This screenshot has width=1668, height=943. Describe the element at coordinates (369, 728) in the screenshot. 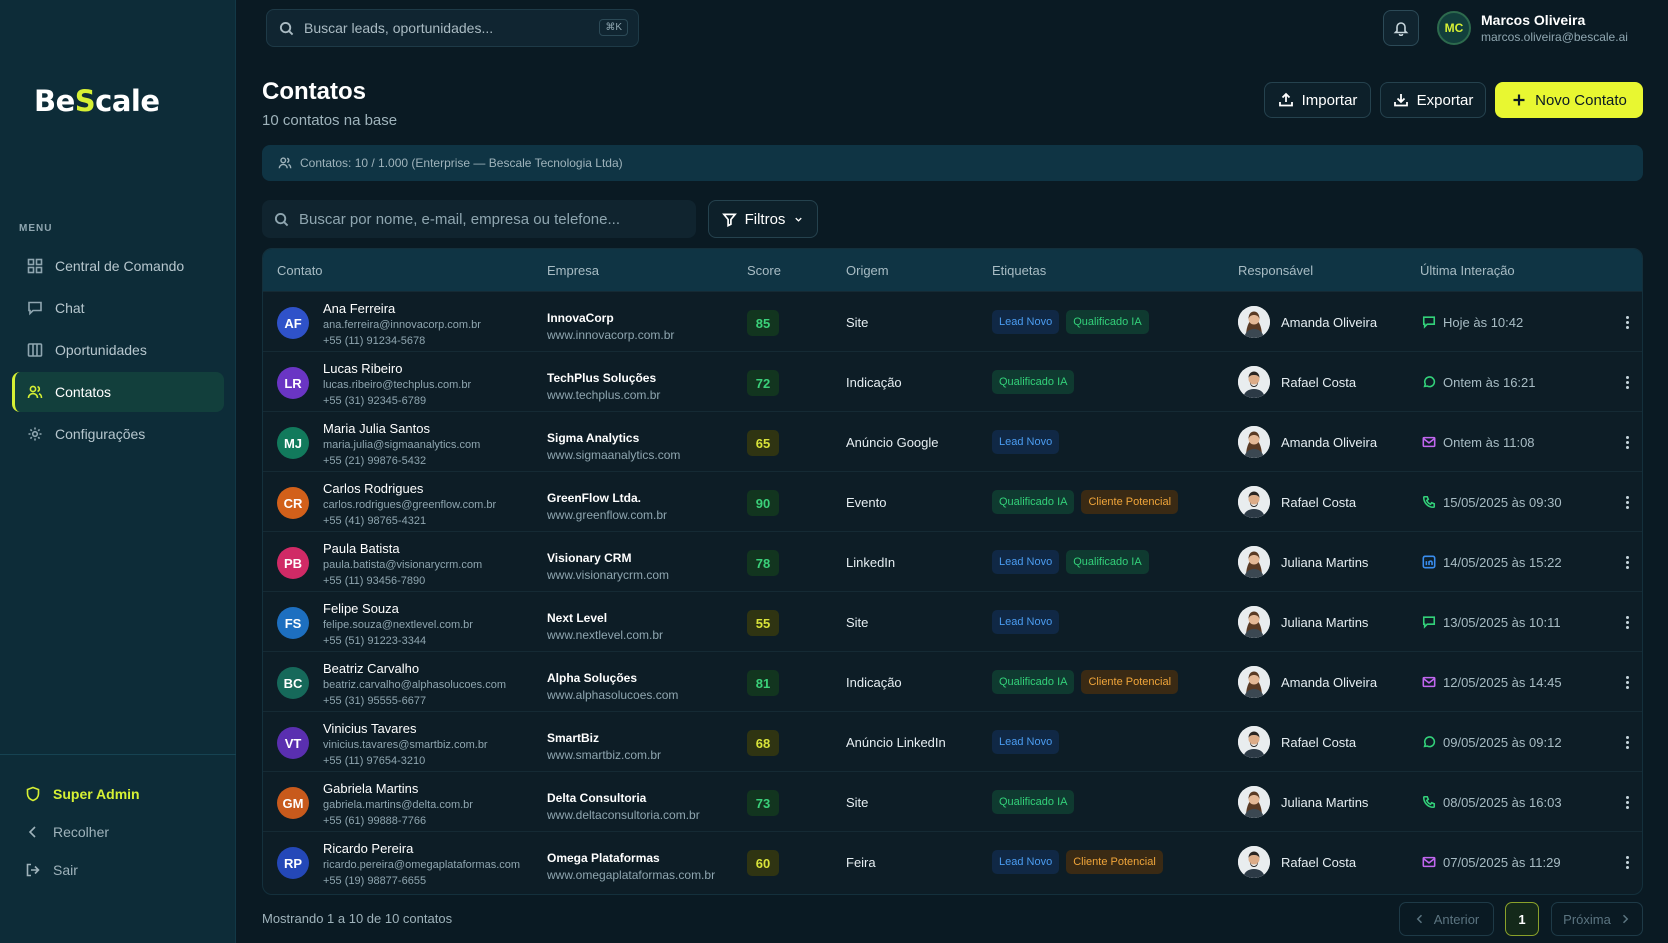

I see `contact-name: Vinicius Tavares` at that location.